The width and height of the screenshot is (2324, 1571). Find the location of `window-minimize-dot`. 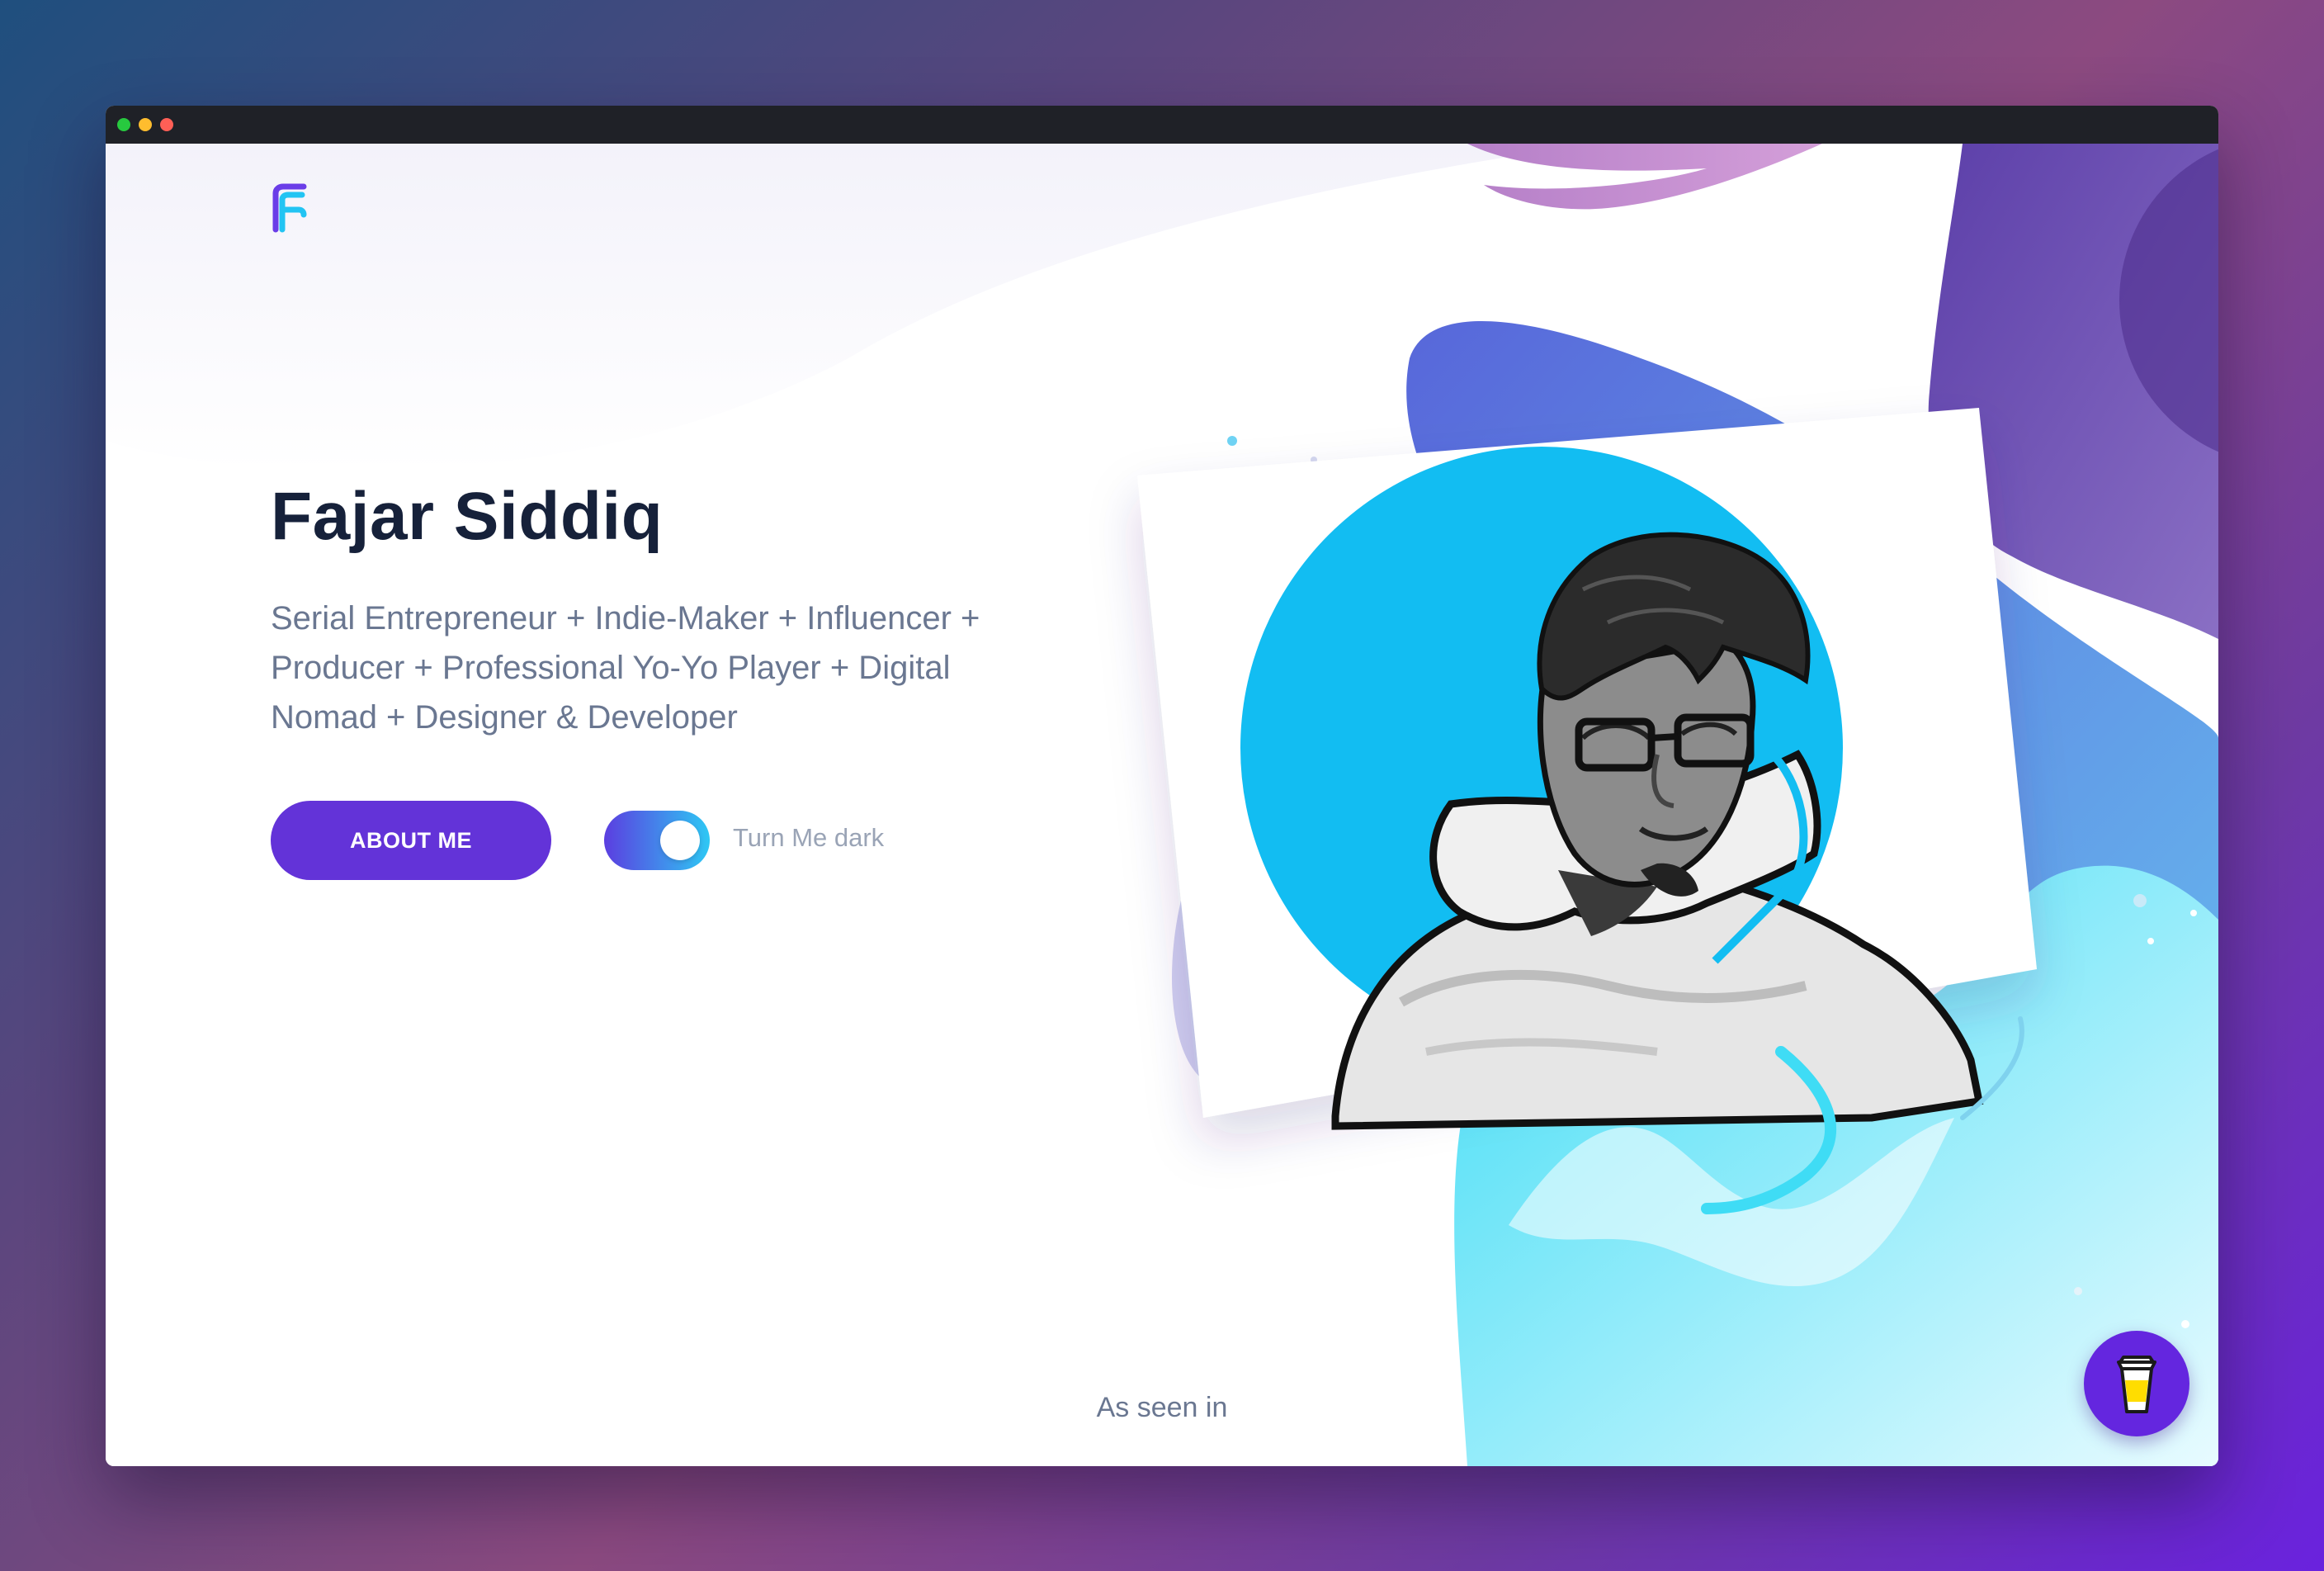

window-minimize-dot is located at coordinates (145, 124).